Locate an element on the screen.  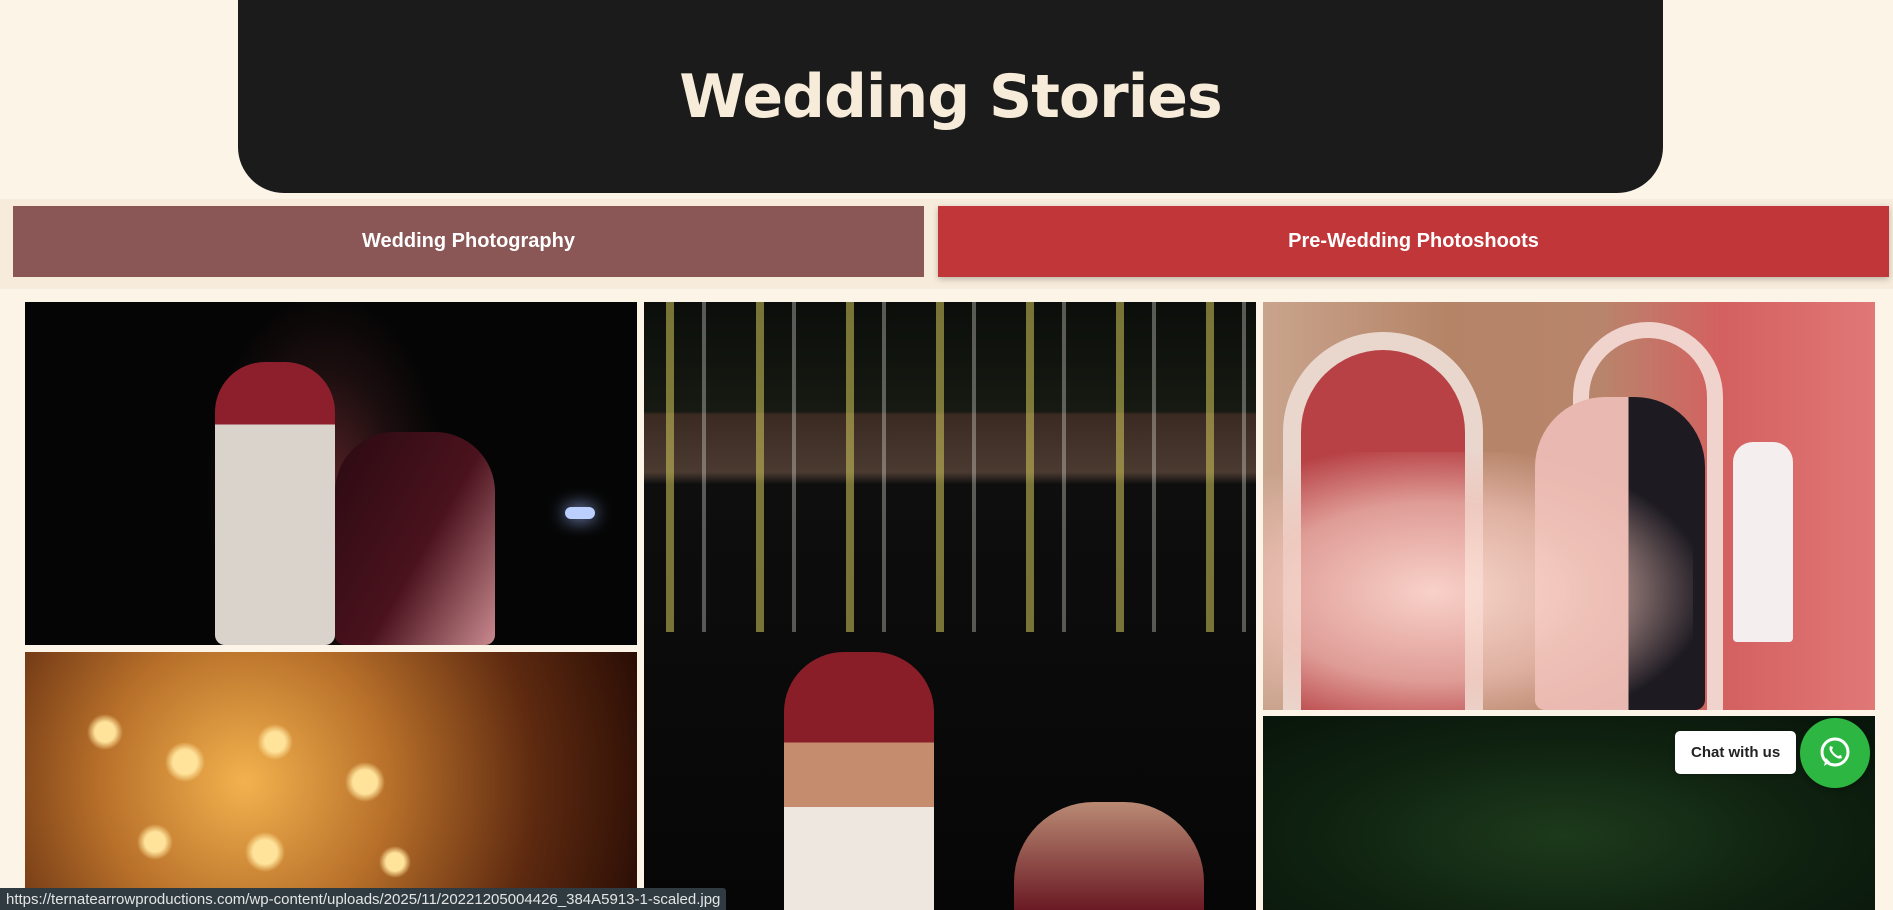
page-title: Wedding Stories is located at coordinates (950, 96).